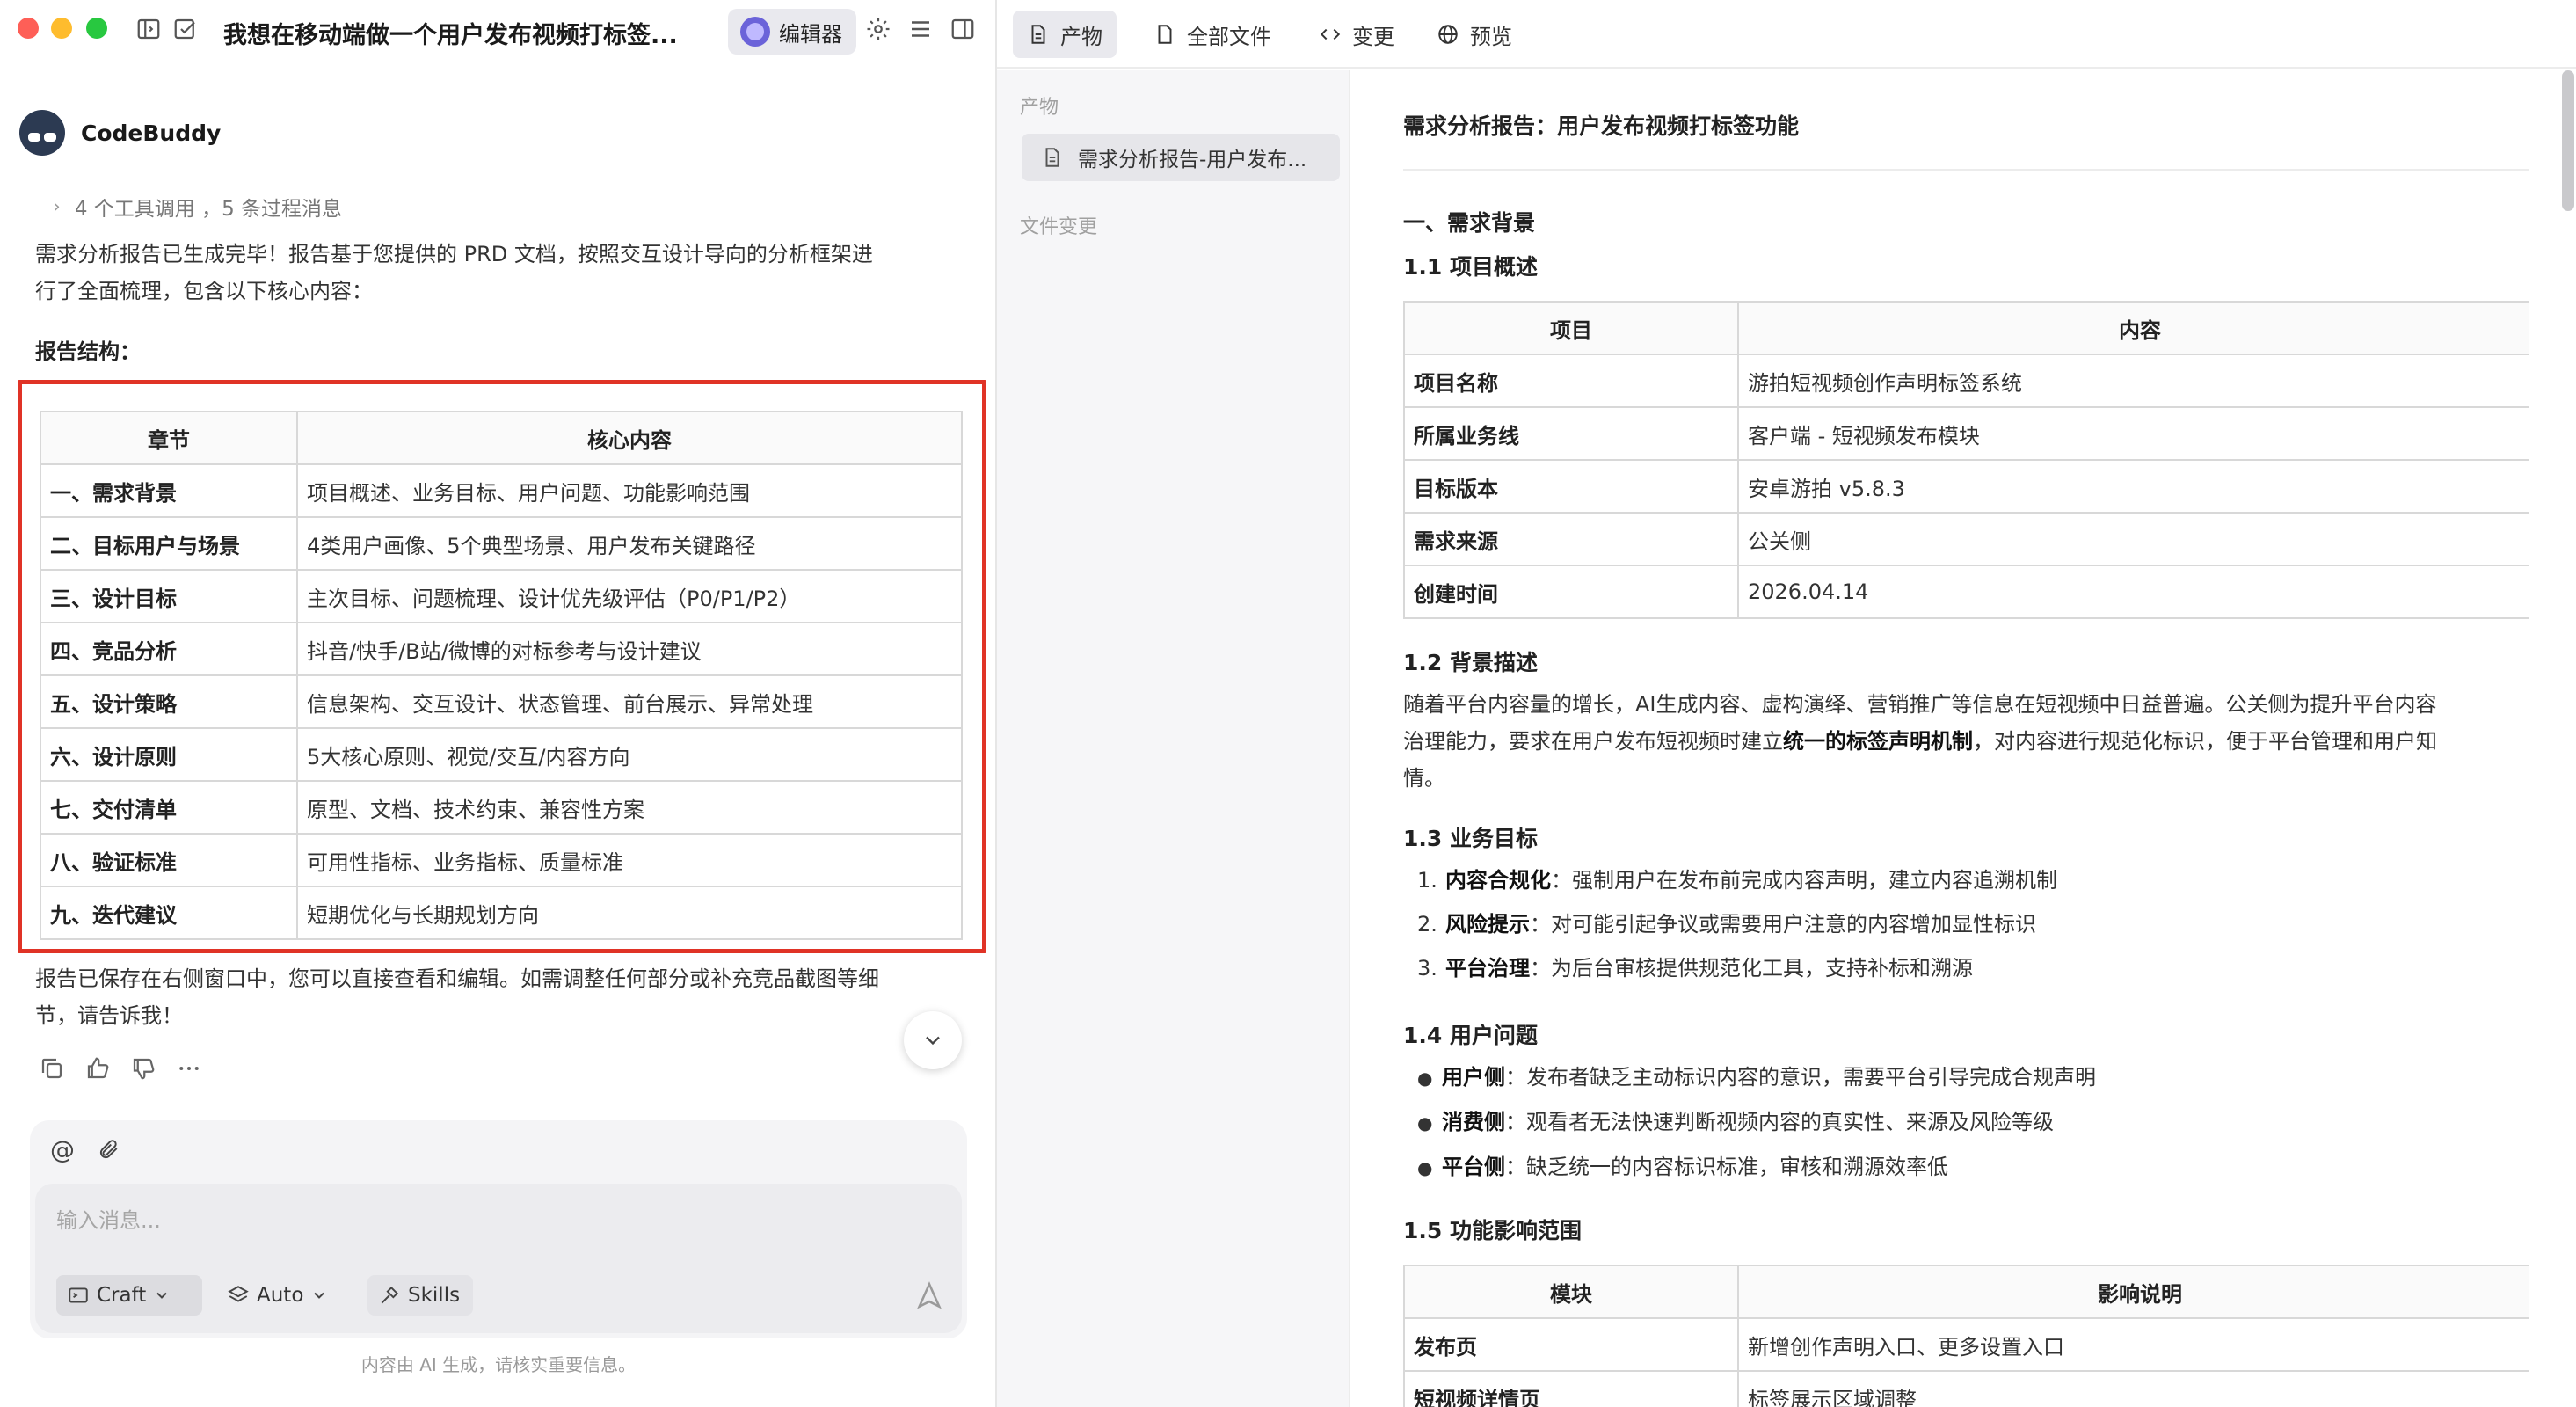 This screenshot has height=1407, width=2576. What do you see at coordinates (1065, 35) in the screenshot?
I see `tab-artifacts: 产物` at bounding box center [1065, 35].